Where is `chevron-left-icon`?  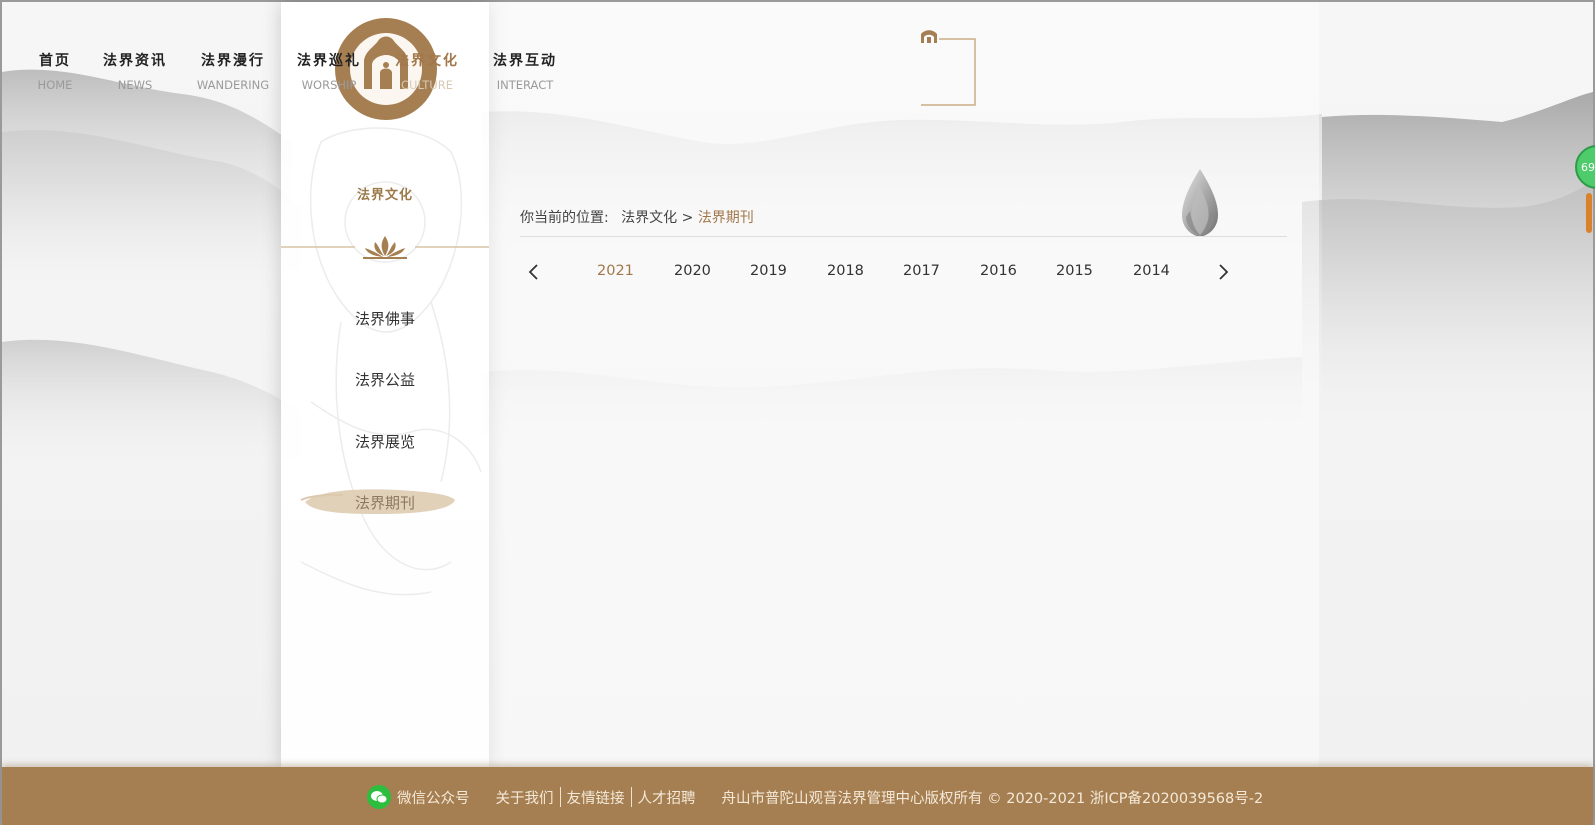 chevron-left-icon is located at coordinates (534, 272).